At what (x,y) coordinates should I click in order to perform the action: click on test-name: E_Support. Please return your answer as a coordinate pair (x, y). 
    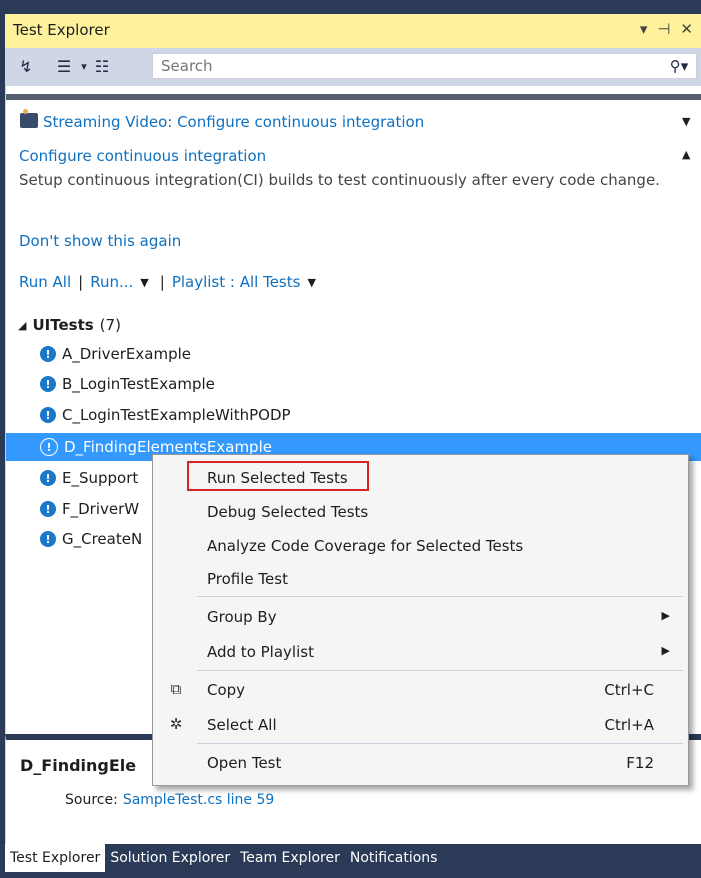
    Looking at the image, I should click on (100, 478).